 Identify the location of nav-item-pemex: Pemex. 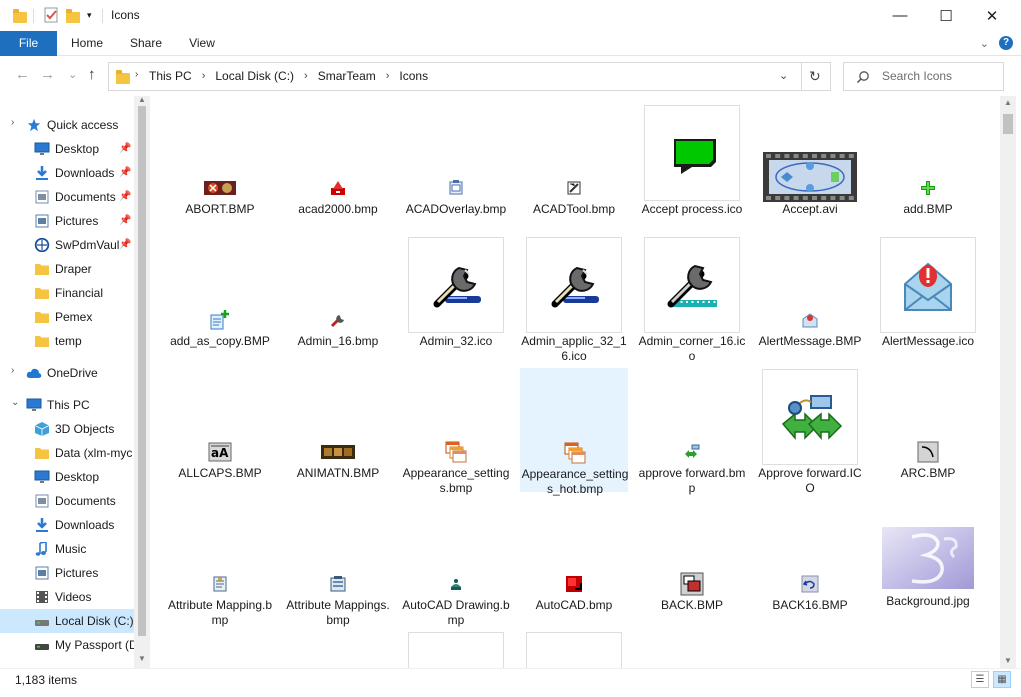
(67, 317).